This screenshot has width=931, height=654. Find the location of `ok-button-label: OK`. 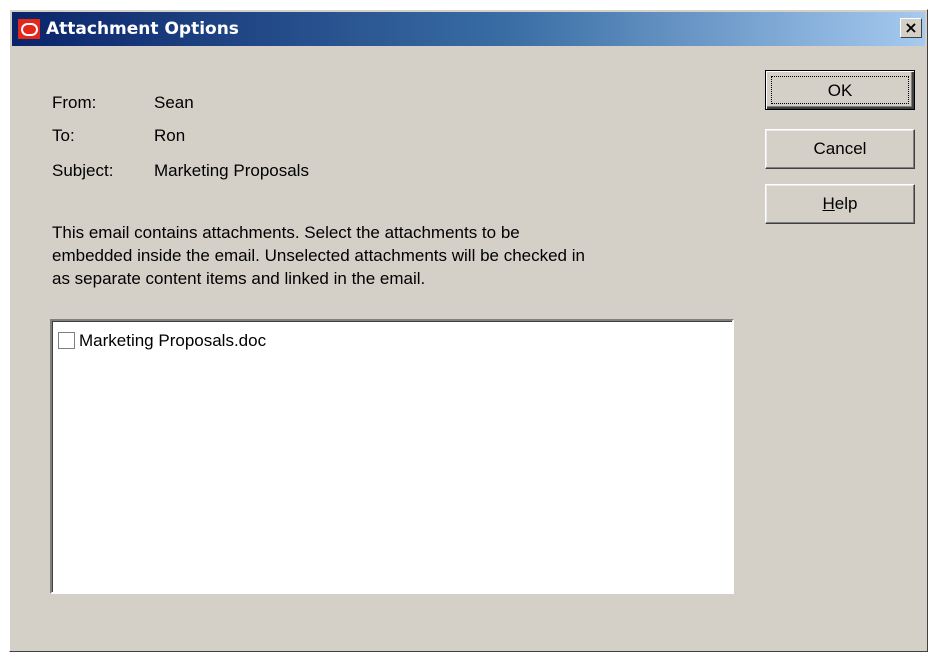

ok-button-label: OK is located at coordinates (840, 90).